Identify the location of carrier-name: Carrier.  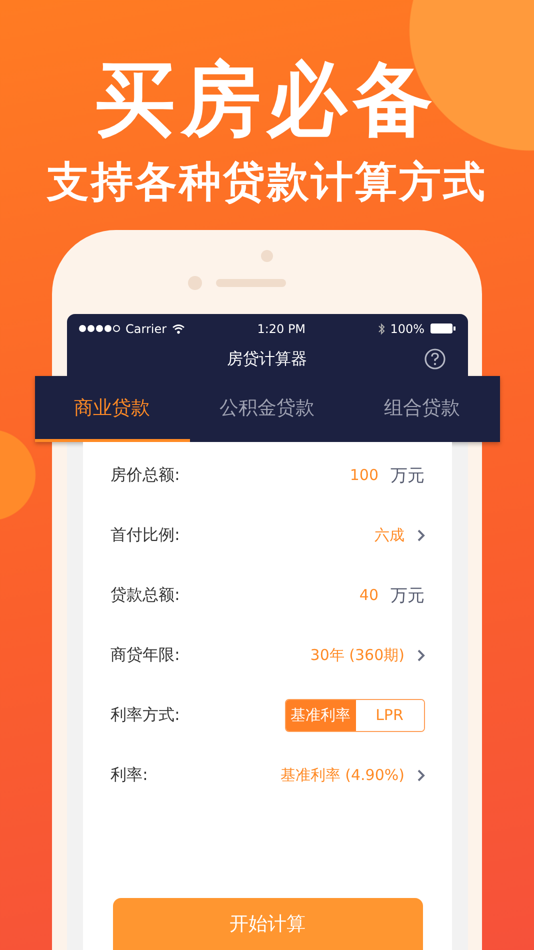
(146, 329).